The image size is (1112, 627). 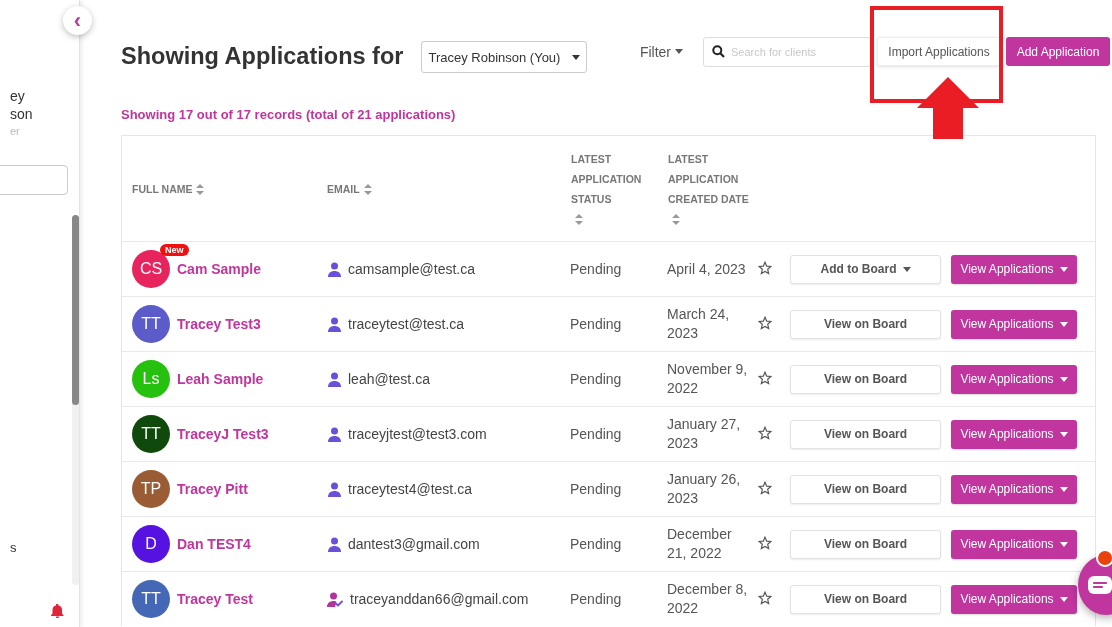 What do you see at coordinates (410, 489) in the screenshot?
I see `email-text: traceytest4@test.ca` at bounding box center [410, 489].